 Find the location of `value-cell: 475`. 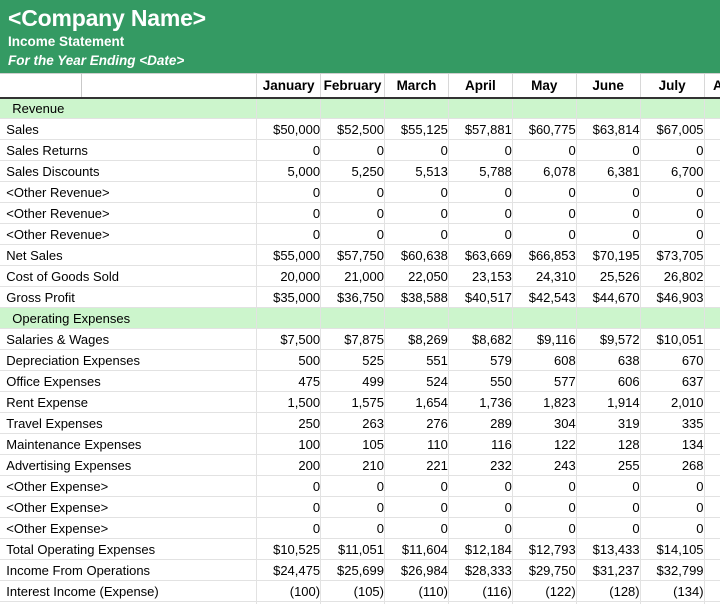

value-cell: 475 is located at coordinates (288, 381).